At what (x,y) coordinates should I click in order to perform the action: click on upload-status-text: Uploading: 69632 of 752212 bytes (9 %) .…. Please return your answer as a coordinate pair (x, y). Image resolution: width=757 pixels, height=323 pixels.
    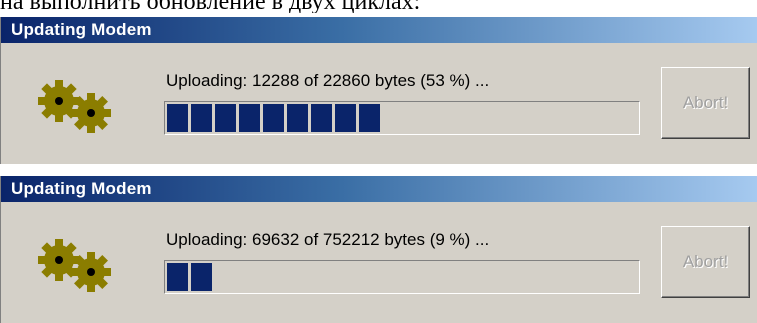
    Looking at the image, I should click on (328, 239).